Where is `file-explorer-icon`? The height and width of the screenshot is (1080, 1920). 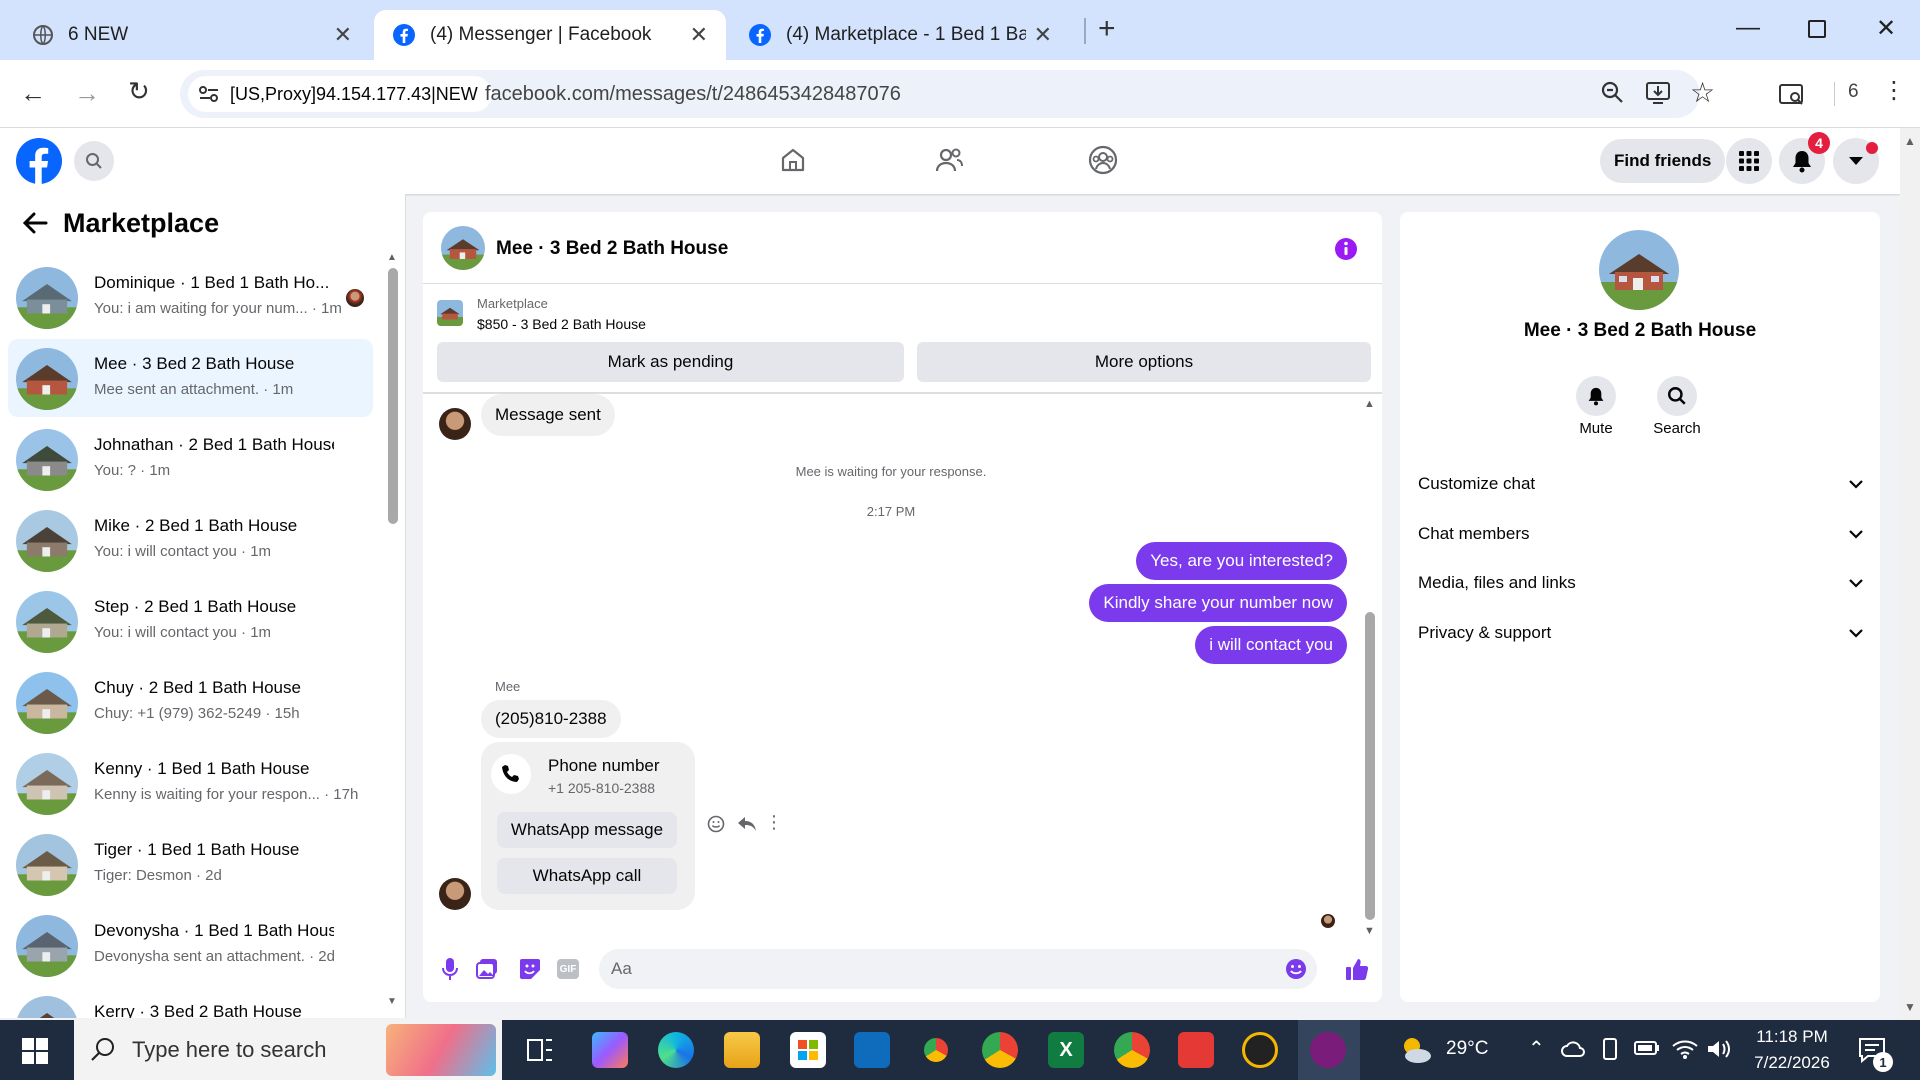 file-explorer-icon is located at coordinates (742, 1050).